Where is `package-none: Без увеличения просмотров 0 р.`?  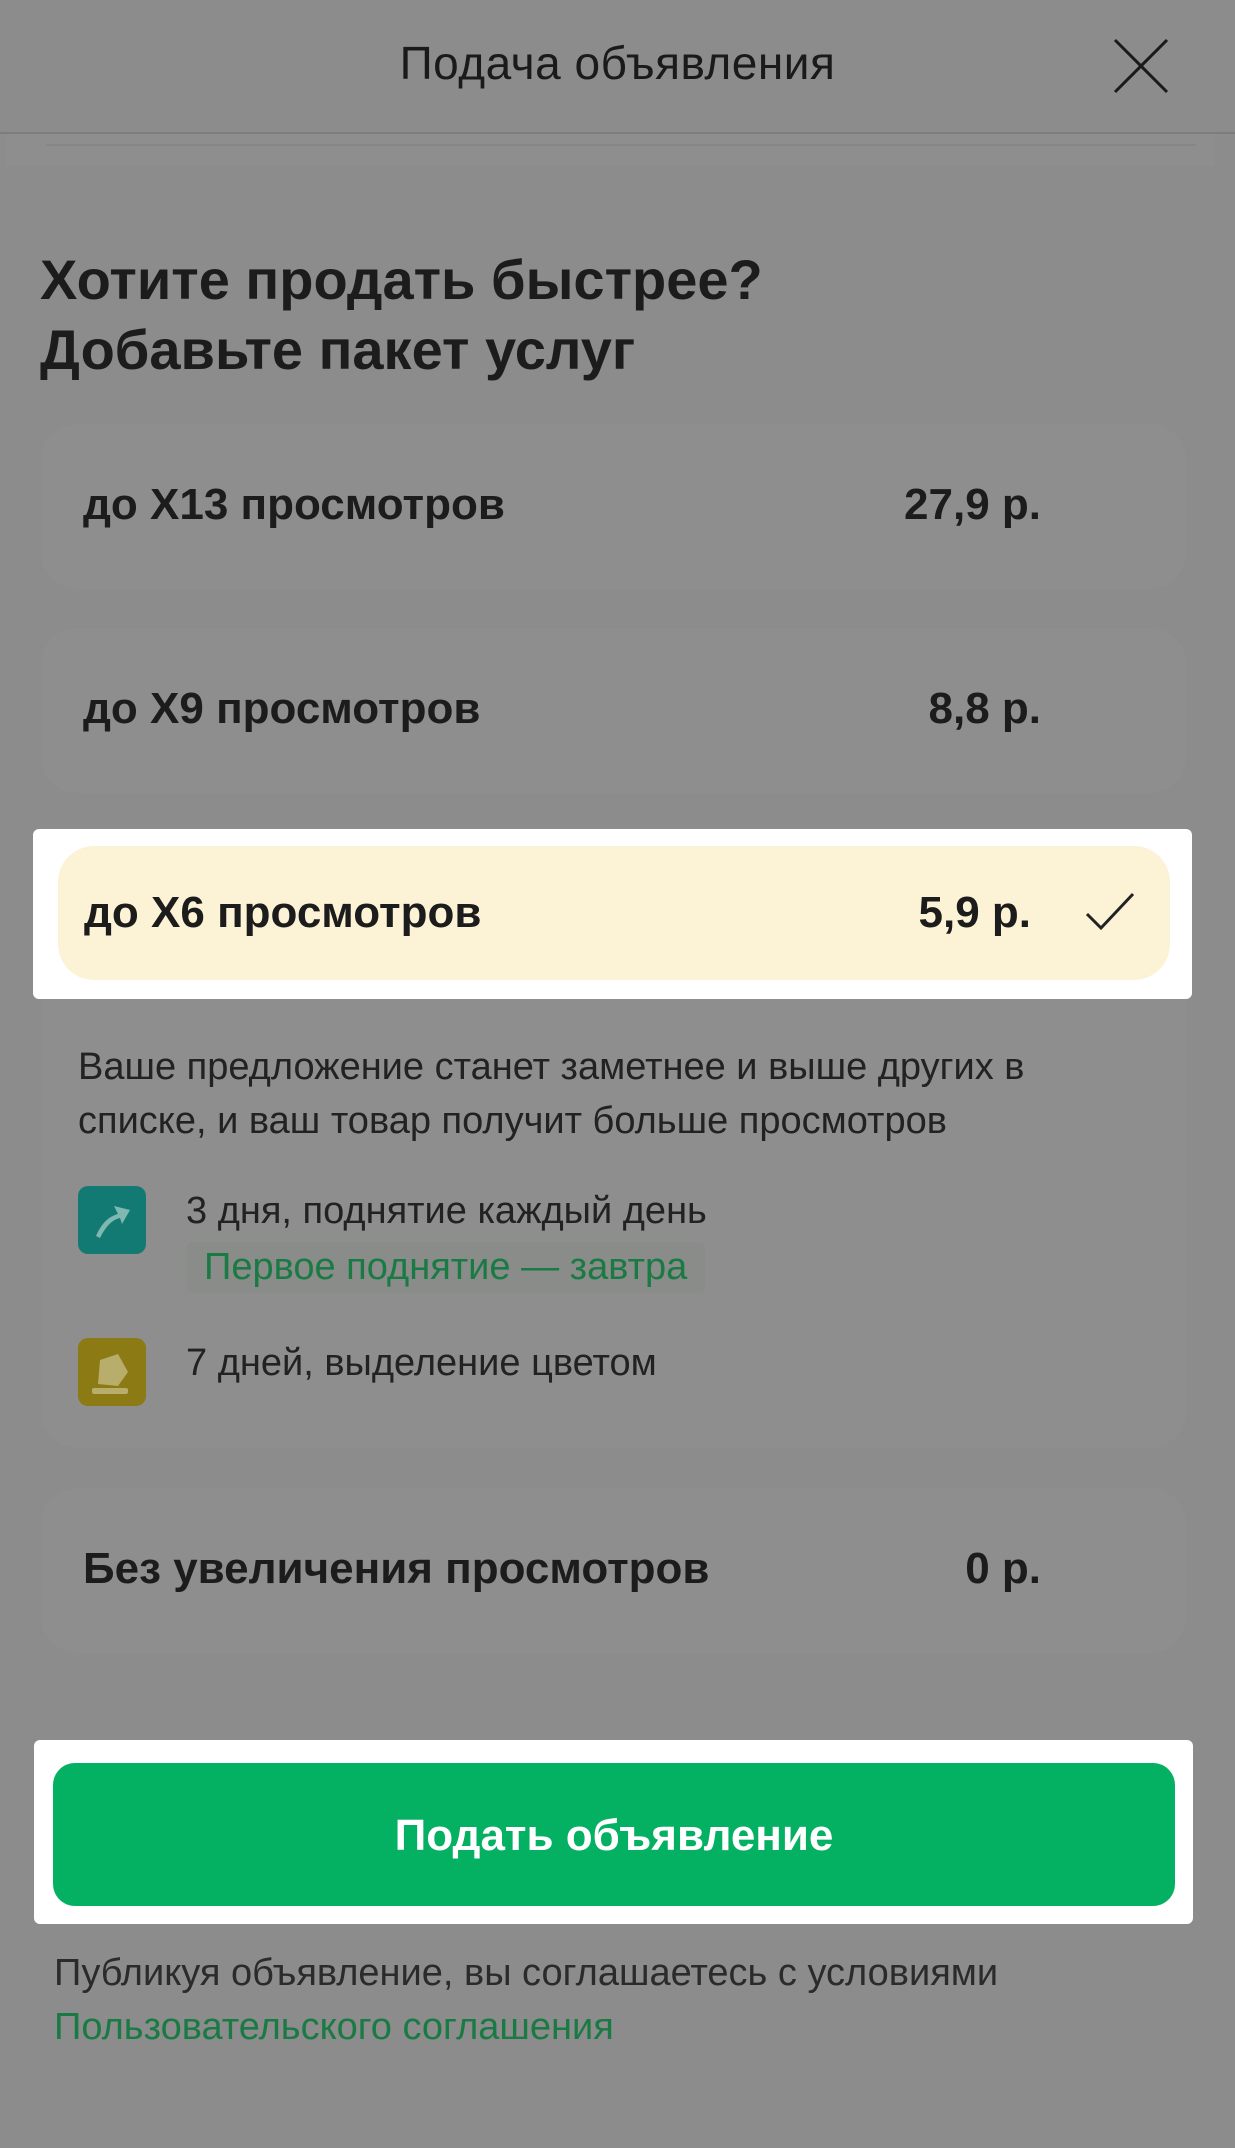
package-none: Без увеличения просмотров 0 р. is located at coordinates (613, 1570).